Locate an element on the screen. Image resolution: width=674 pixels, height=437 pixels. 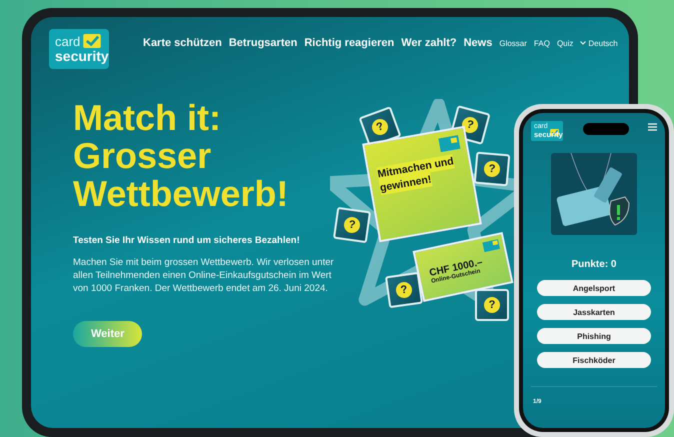
nav-link: FAQ is located at coordinates (542, 43).